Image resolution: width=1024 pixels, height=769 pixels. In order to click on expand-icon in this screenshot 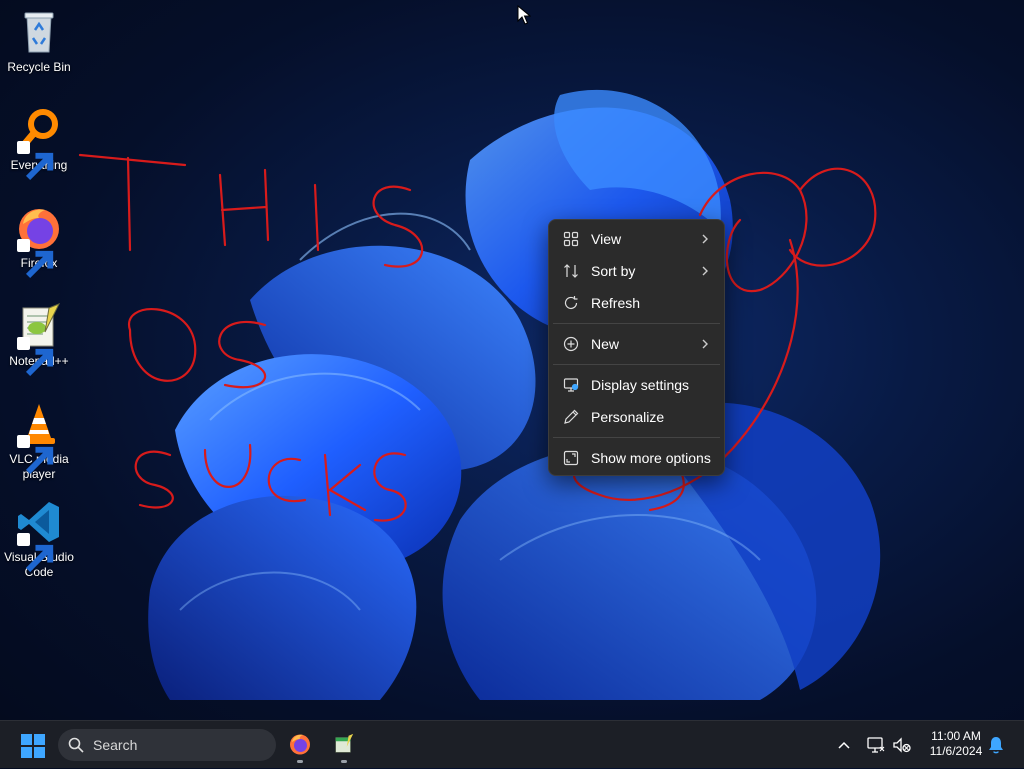, I will do `click(571, 458)`.